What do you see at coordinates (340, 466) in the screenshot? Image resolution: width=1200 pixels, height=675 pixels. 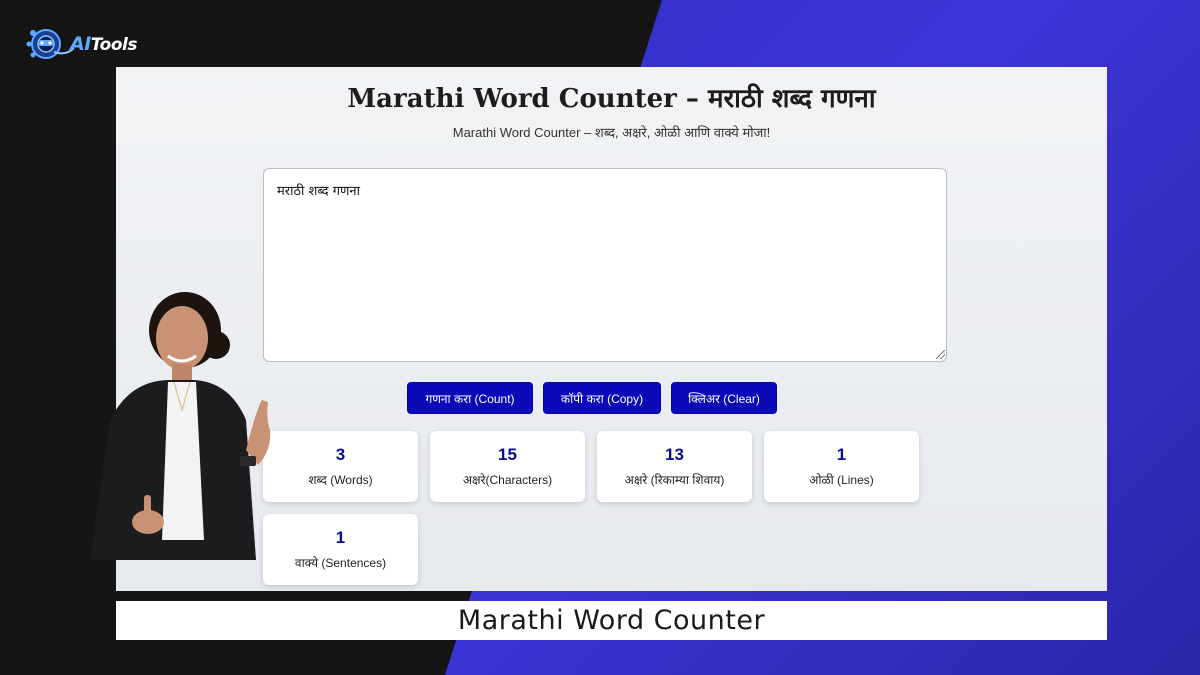 I see `stat-card-words: 3 शब्द (Words)` at bounding box center [340, 466].